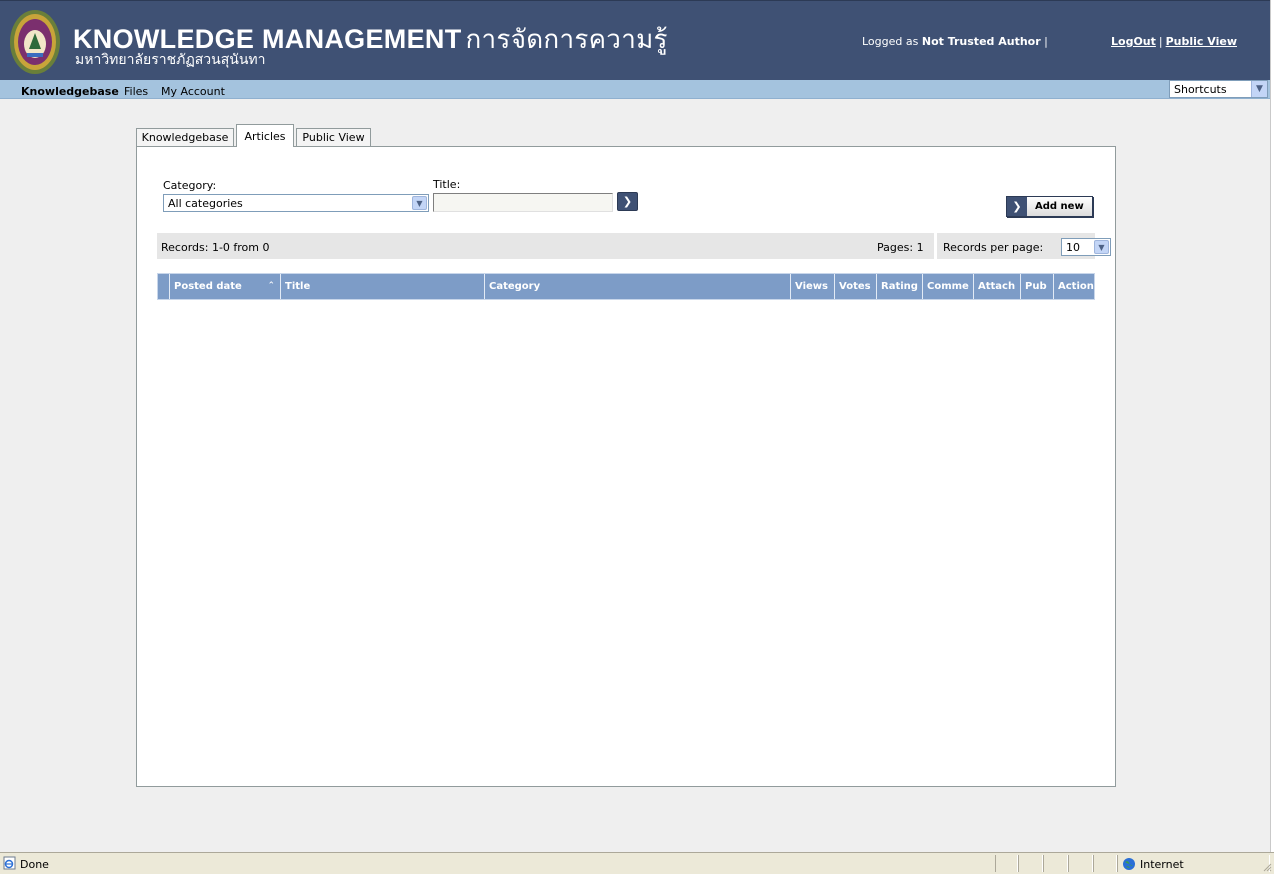 The width and height of the screenshot is (1274, 874). Describe the element at coordinates (9, 863) in the screenshot. I see `page-icon` at that location.